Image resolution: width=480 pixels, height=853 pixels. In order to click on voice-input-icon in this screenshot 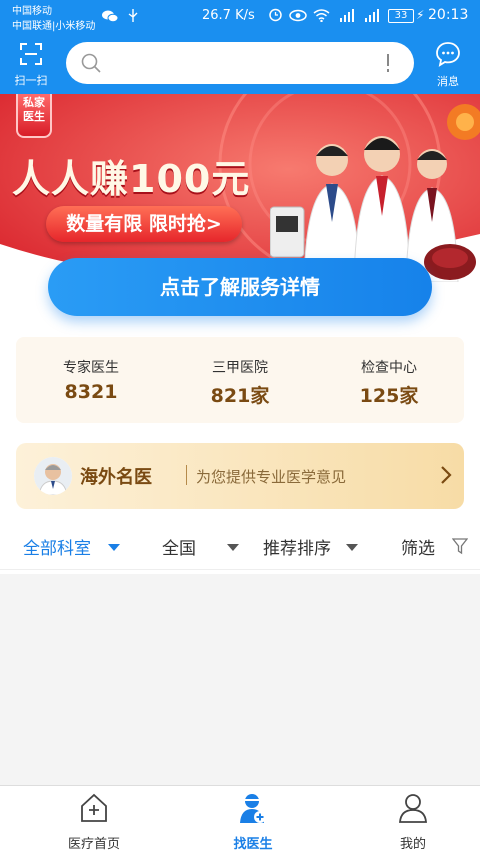, I will do `click(388, 63)`.